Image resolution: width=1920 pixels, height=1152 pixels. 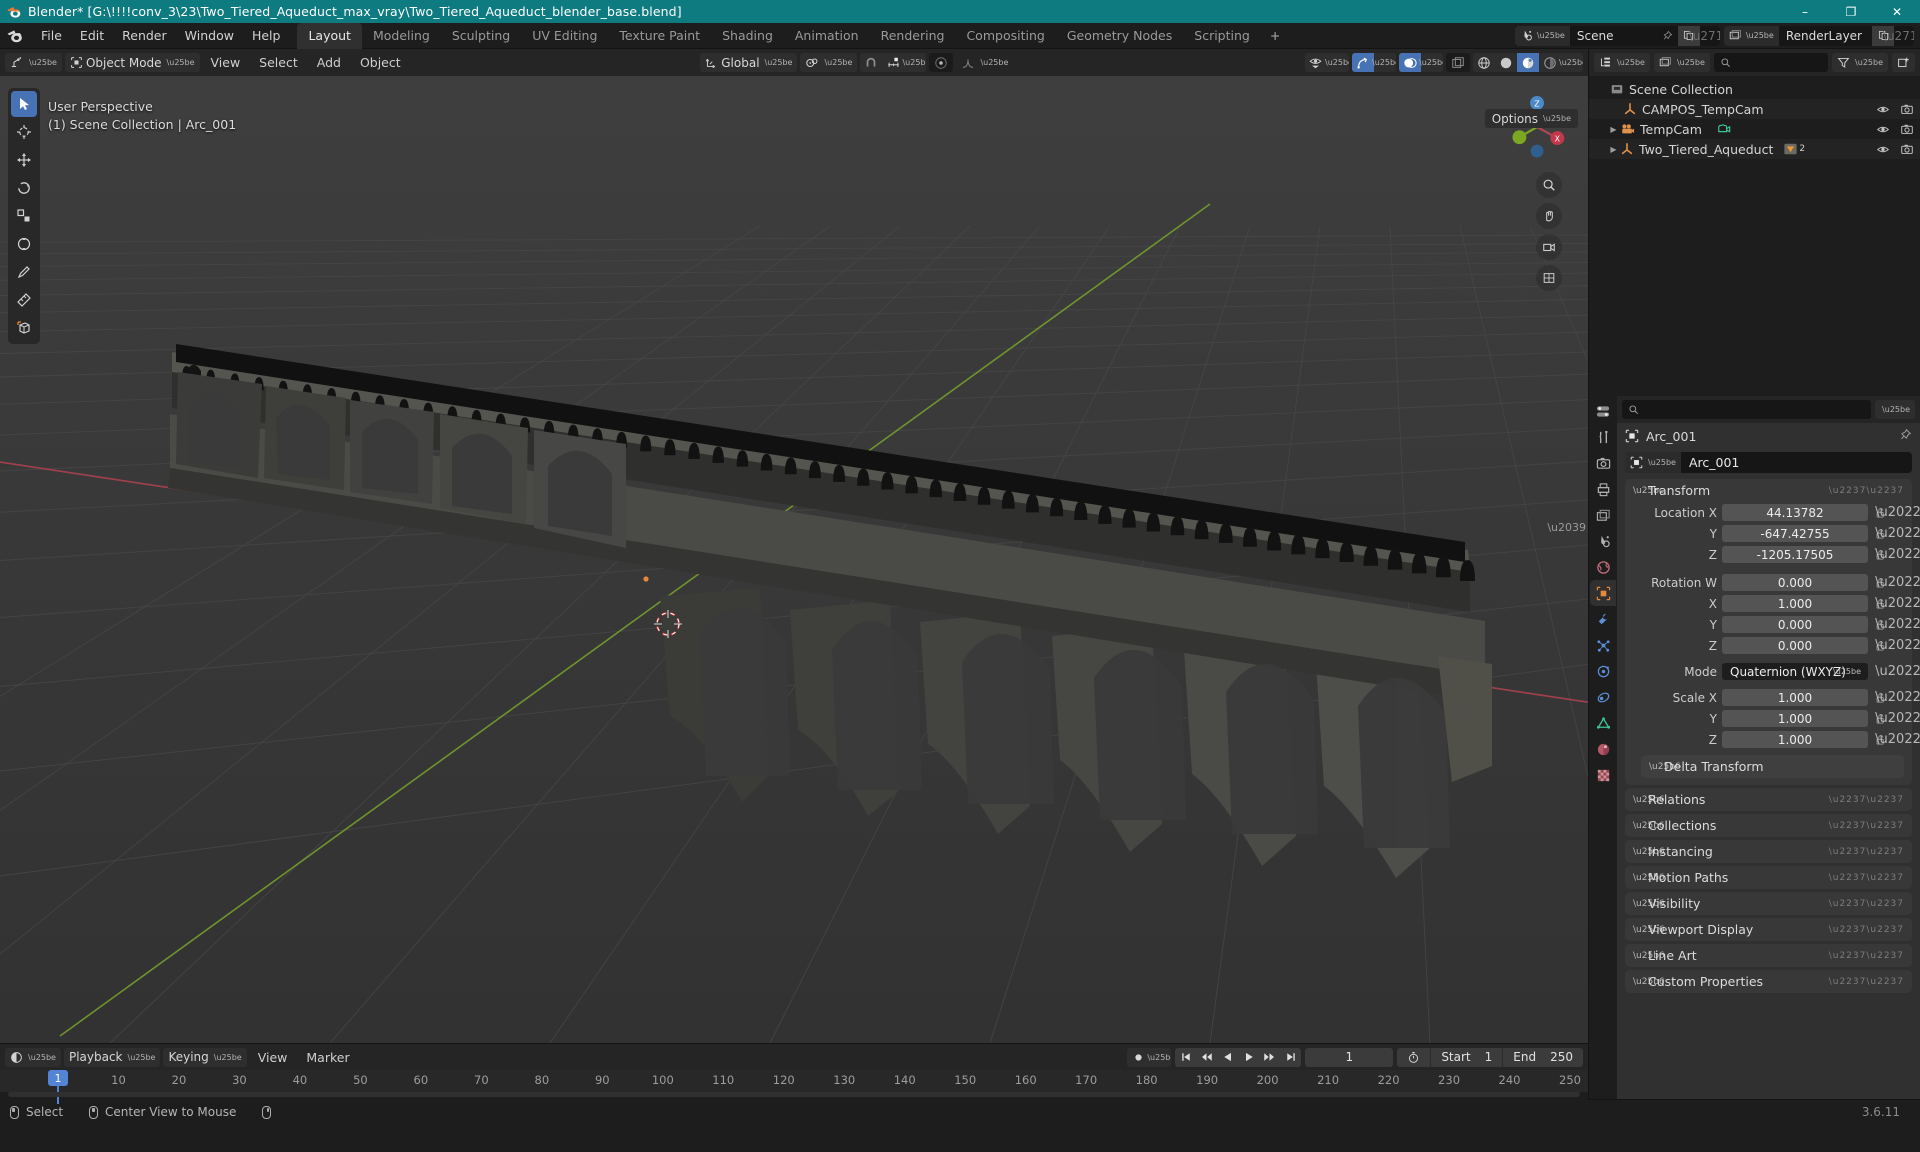 I want to click on menu-window: Window, so click(x=209, y=35).